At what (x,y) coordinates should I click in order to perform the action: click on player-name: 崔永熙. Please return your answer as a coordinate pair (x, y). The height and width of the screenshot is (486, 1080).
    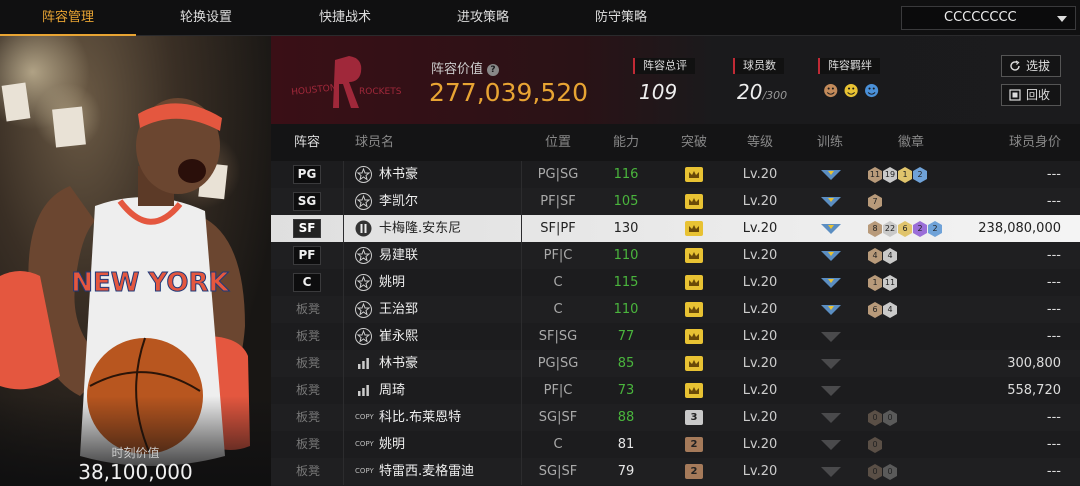
    Looking at the image, I should click on (398, 336).